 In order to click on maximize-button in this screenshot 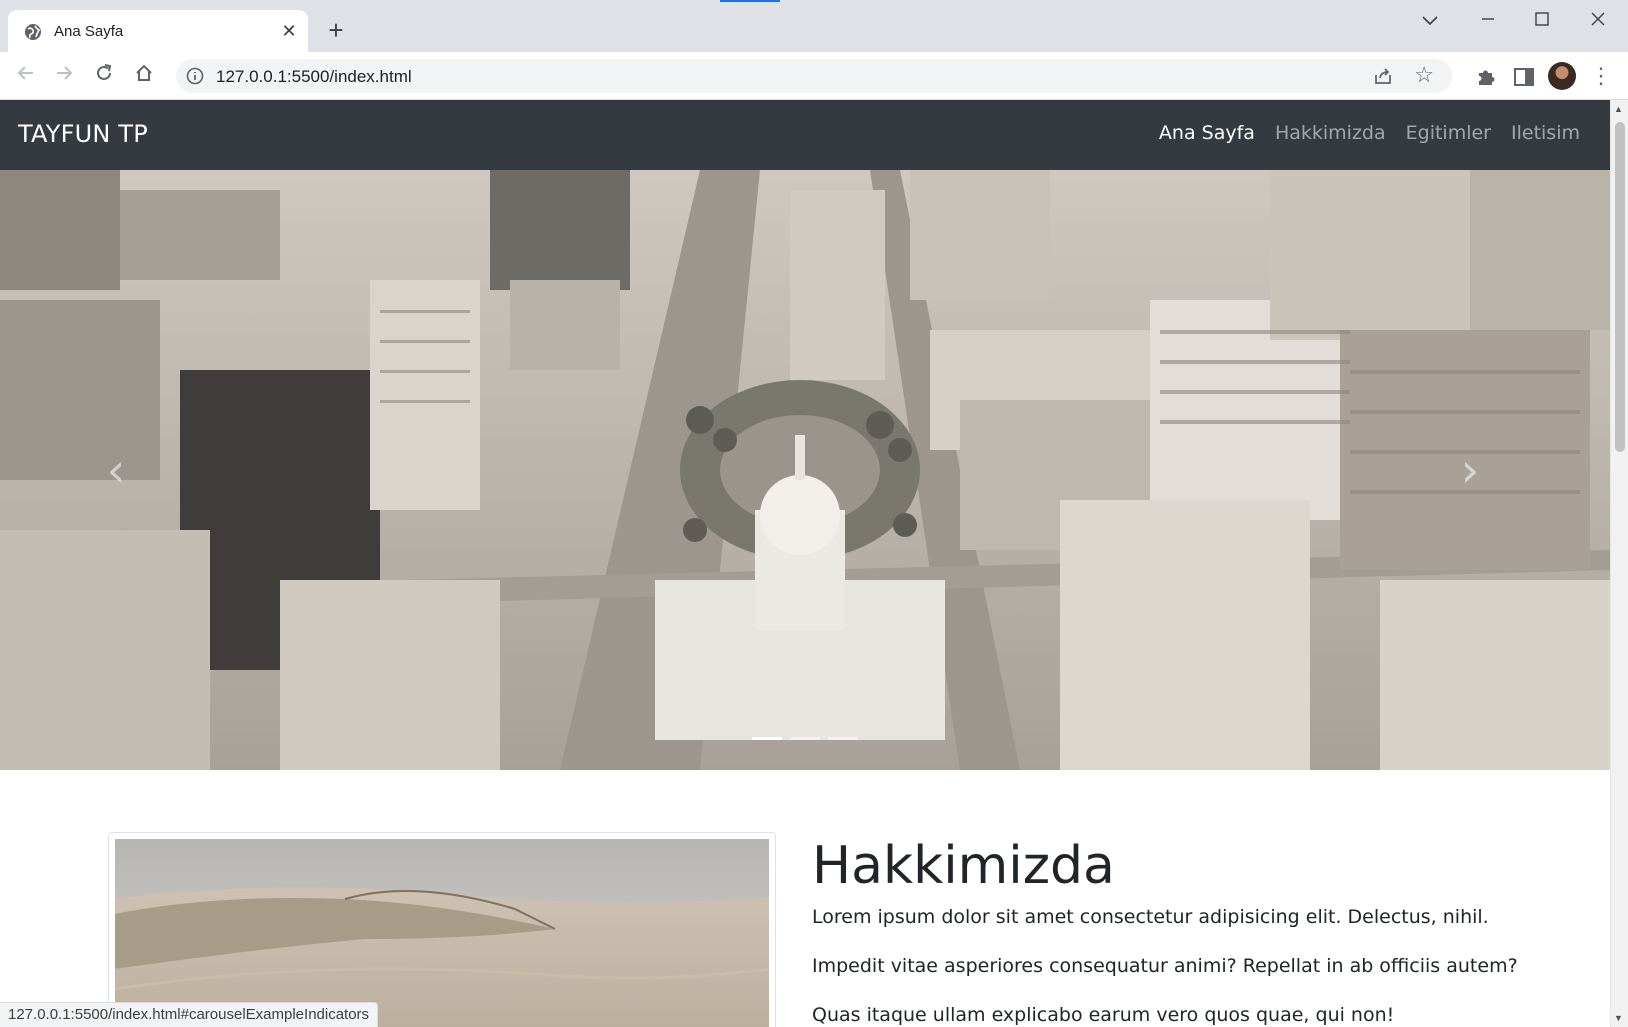, I will do `click(1542, 20)`.